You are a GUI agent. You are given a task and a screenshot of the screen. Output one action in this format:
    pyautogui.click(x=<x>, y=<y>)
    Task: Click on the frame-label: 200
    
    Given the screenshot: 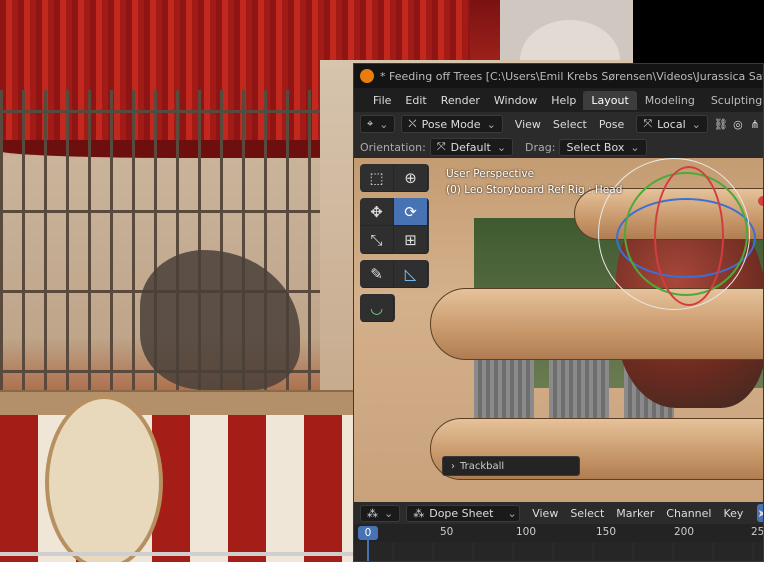 What is the action you would take?
    pyautogui.click(x=684, y=532)
    